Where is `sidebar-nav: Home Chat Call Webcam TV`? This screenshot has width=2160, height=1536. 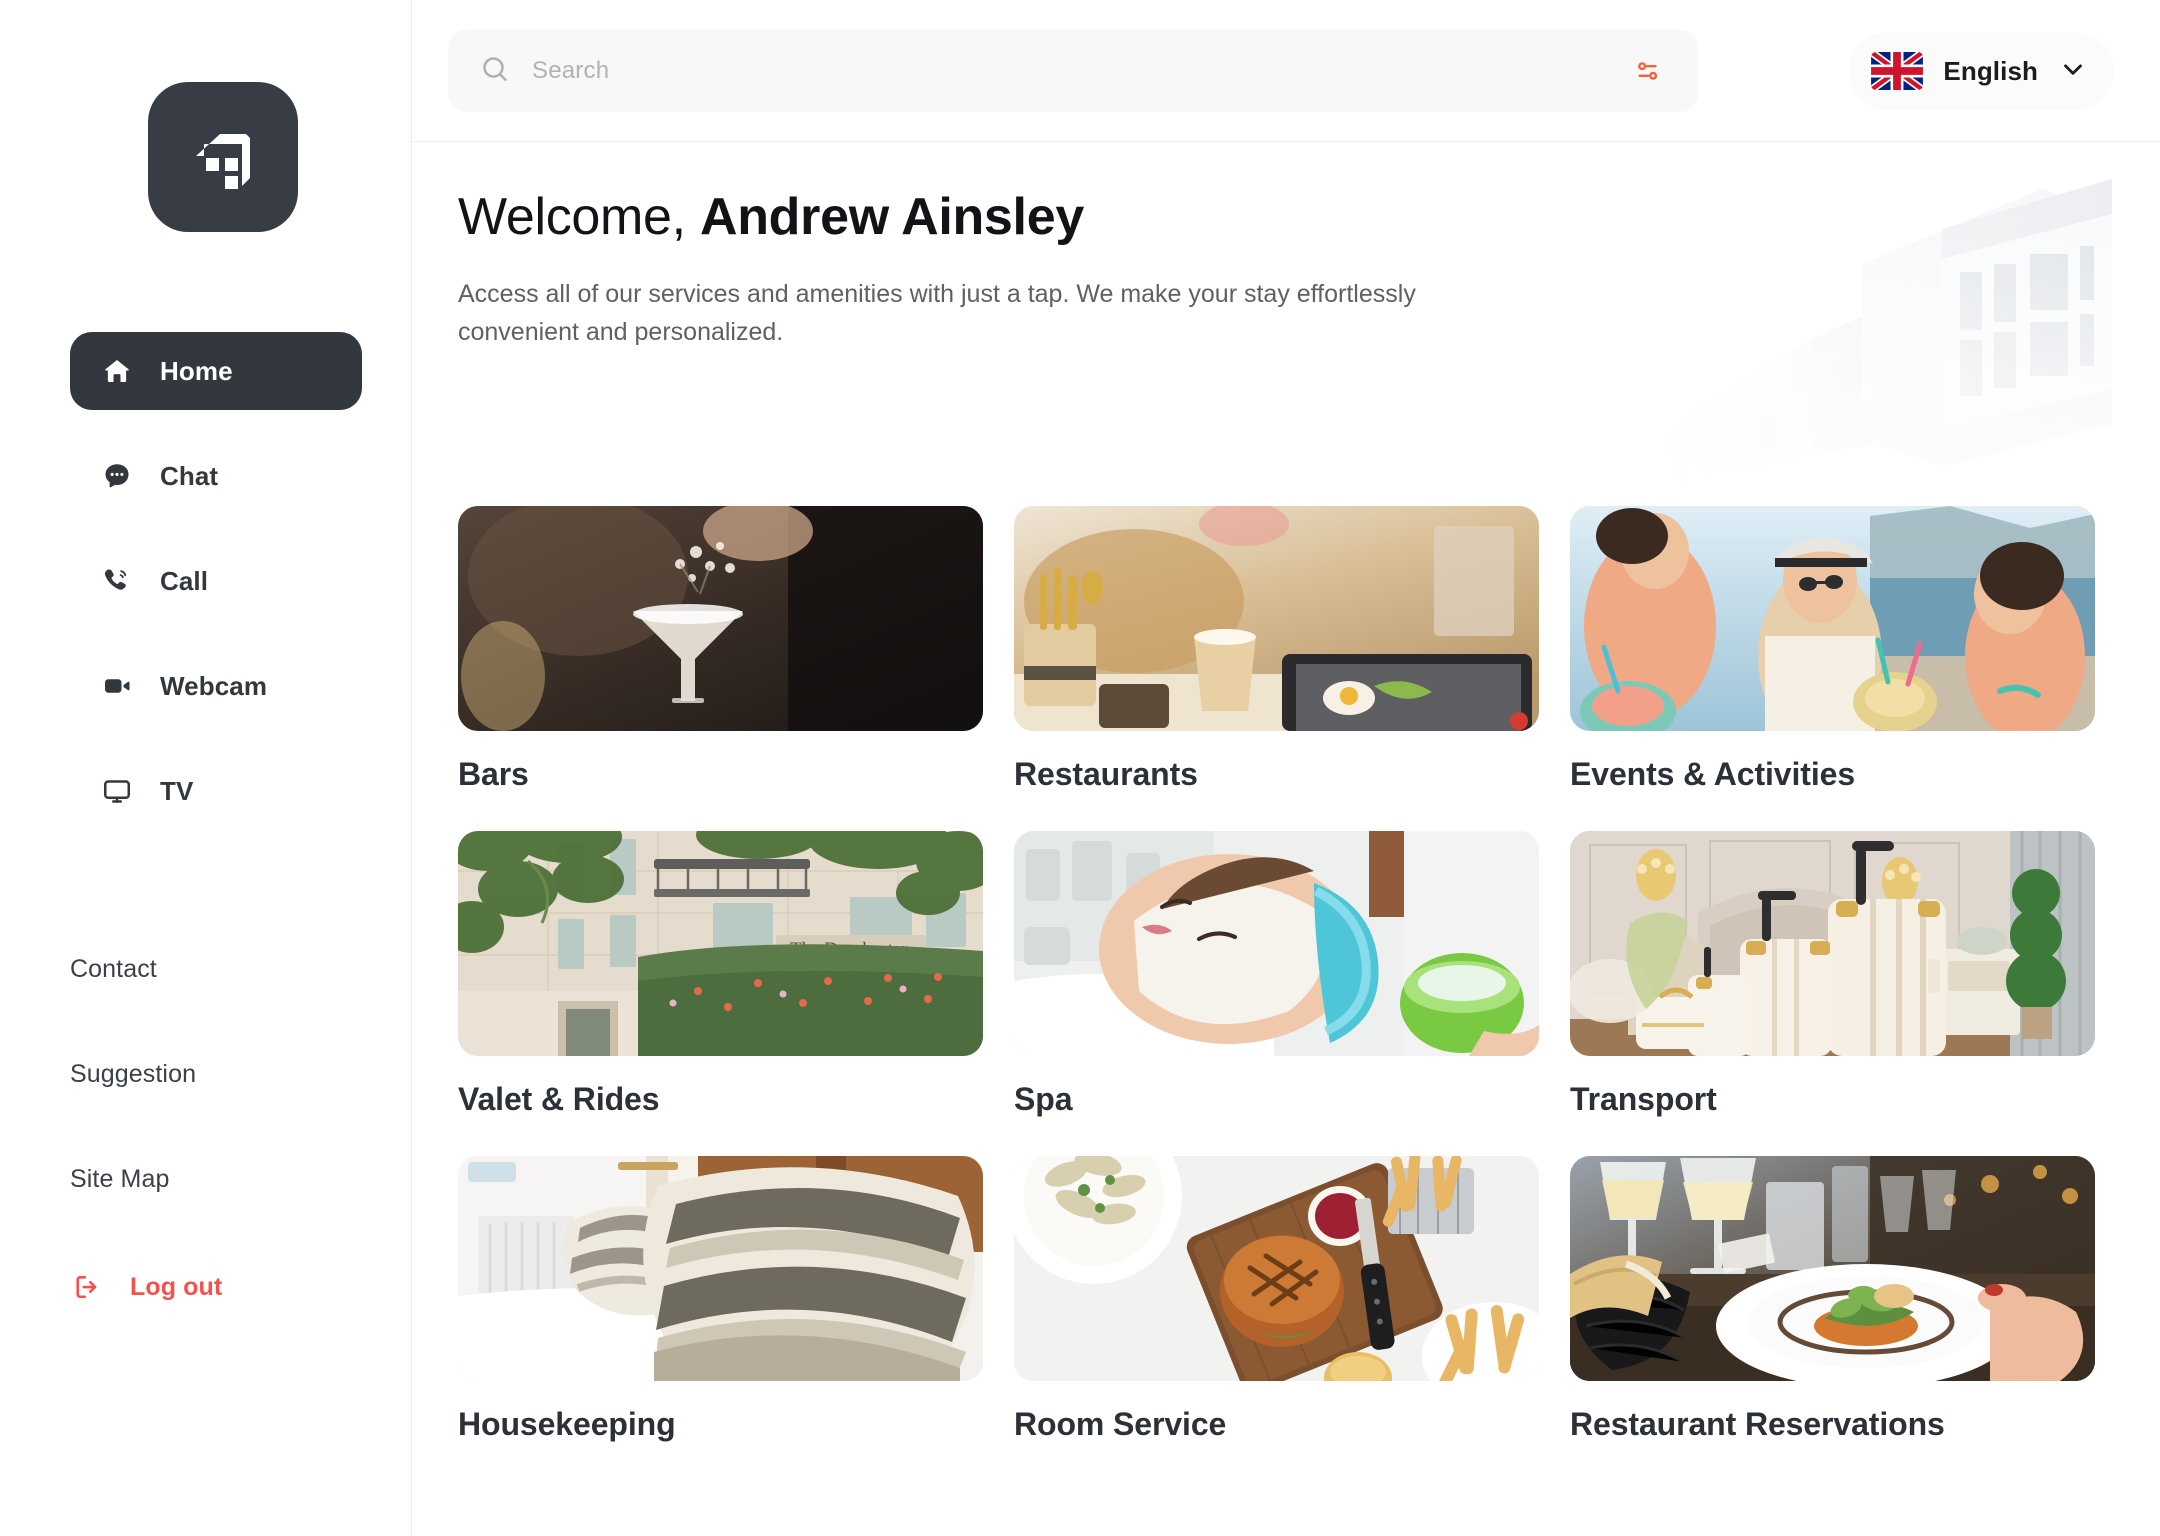 sidebar-nav: Home Chat Call Webcam TV is located at coordinates (241, 594).